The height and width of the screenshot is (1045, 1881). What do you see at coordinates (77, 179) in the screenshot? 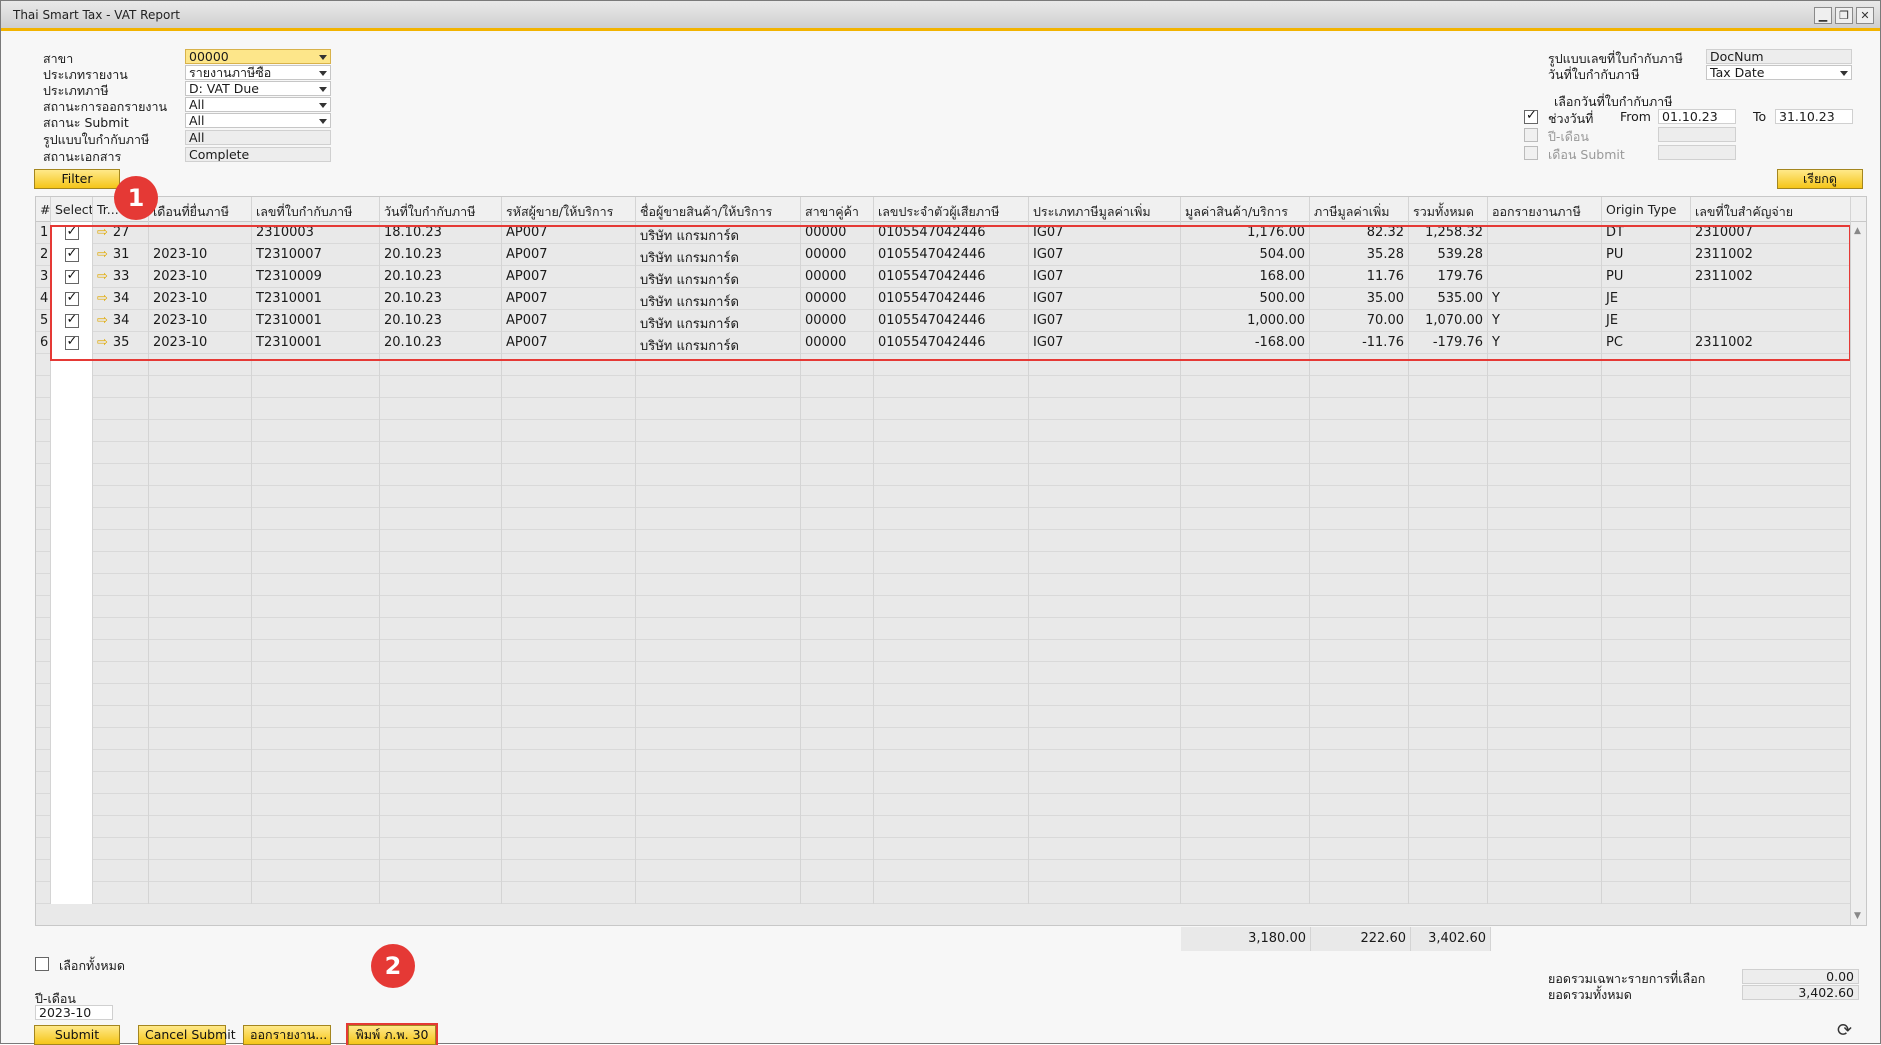
I see `filter-button: Filter` at bounding box center [77, 179].